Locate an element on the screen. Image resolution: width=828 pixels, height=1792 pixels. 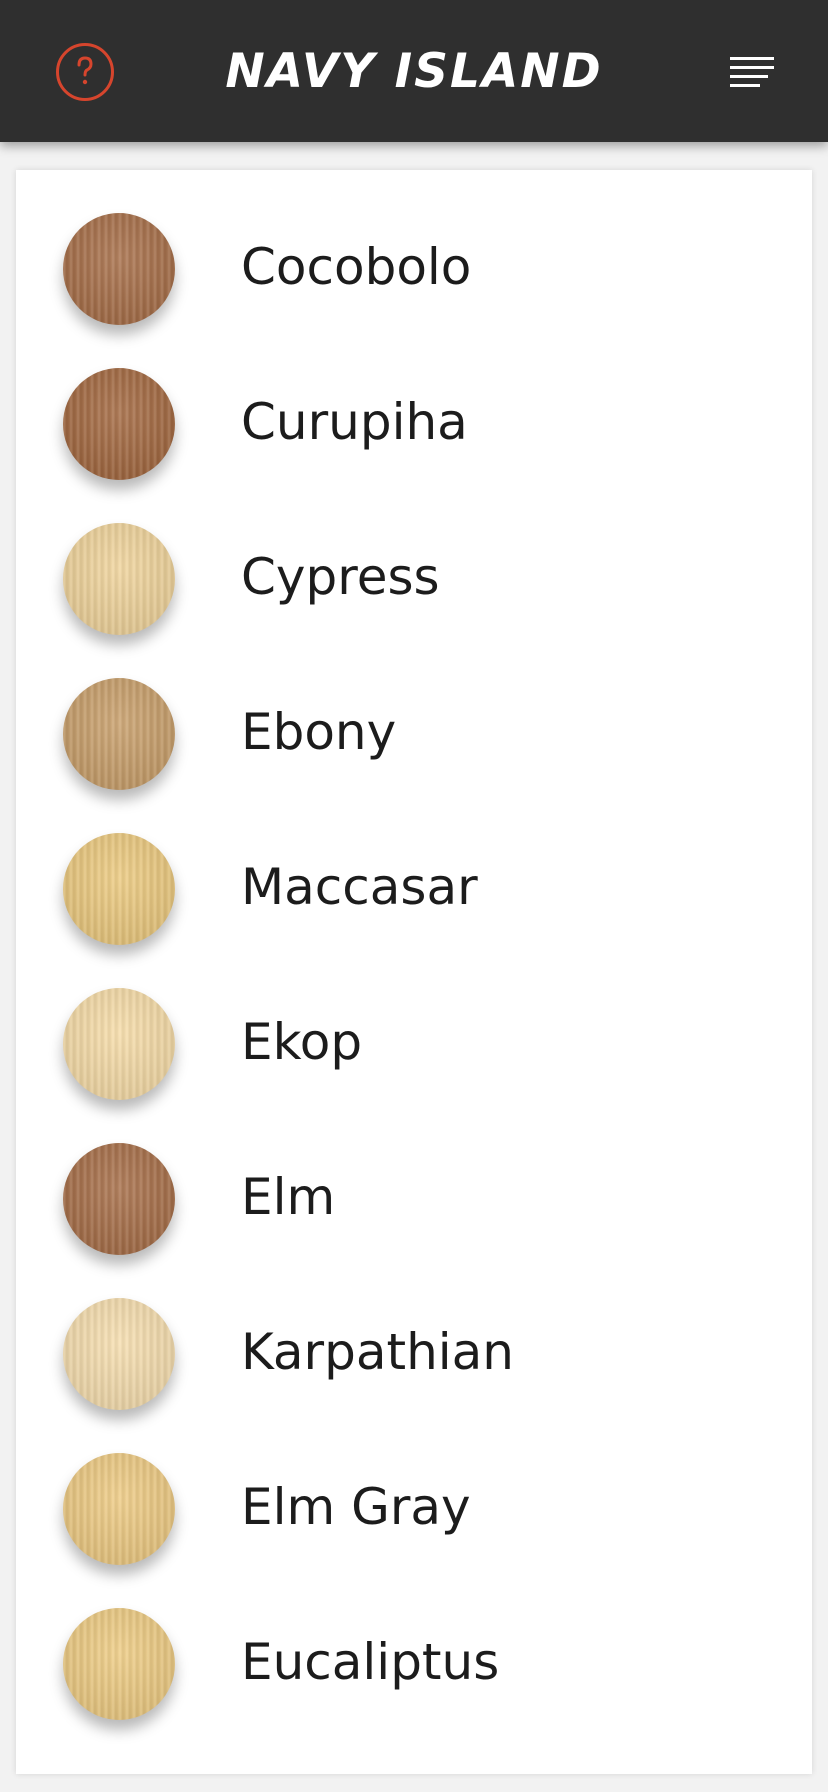
wood-list-item: Elm Gray is located at coordinates (414, 1487).